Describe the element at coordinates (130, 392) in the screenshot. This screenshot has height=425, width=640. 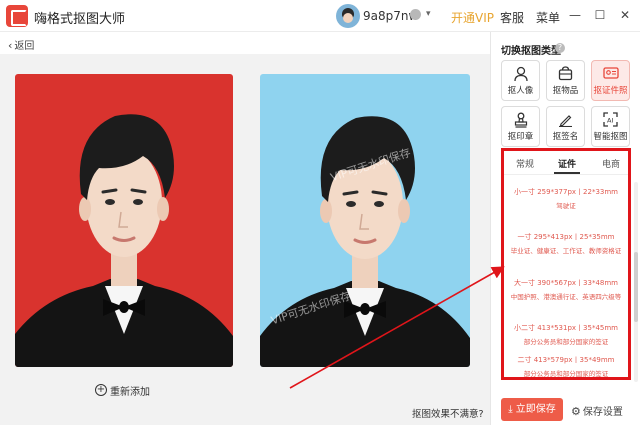
I see `re-add-label: 重新添加` at that location.